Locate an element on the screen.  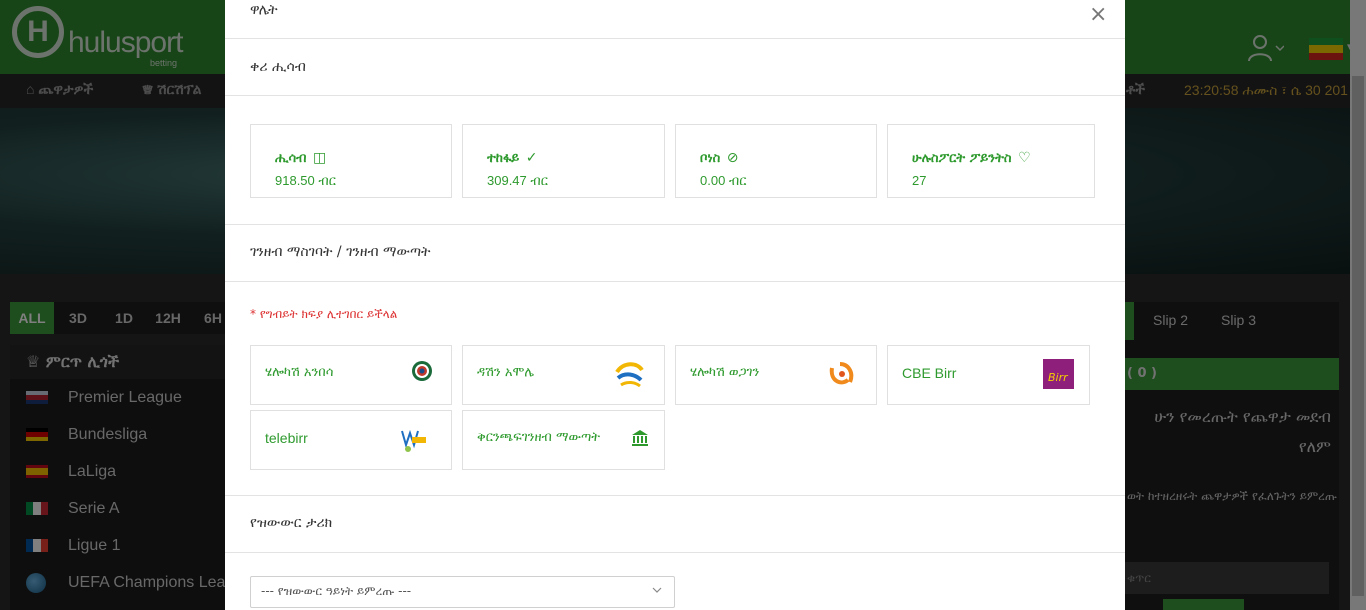
payments-section-title: ገንዘብ ማስገባት / ገንዘብ ማውጣት is located at coordinates (340, 252).